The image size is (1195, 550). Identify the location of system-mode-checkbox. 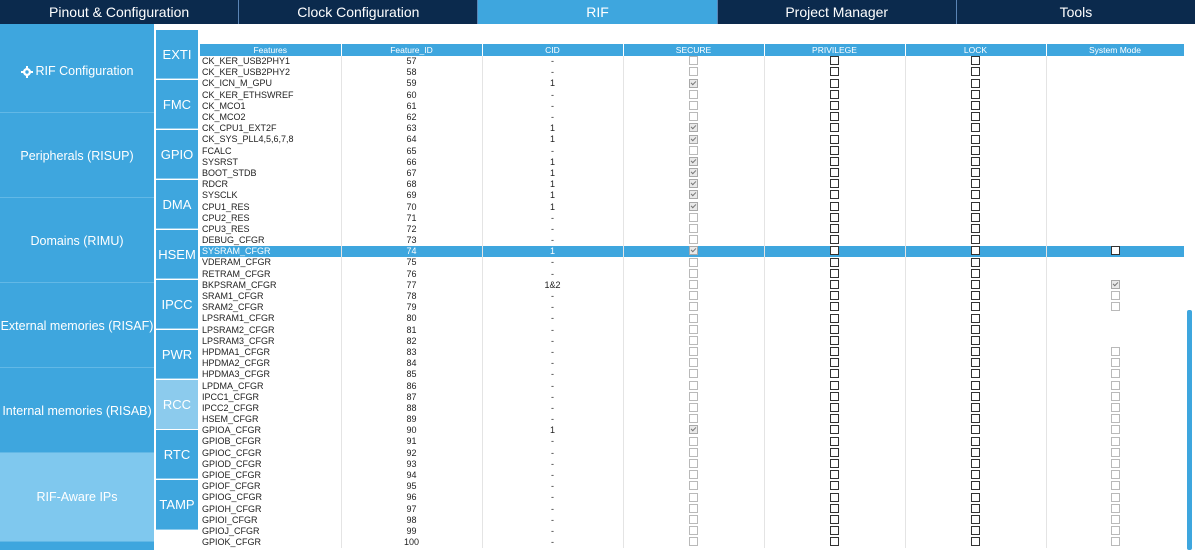
(1115, 251).